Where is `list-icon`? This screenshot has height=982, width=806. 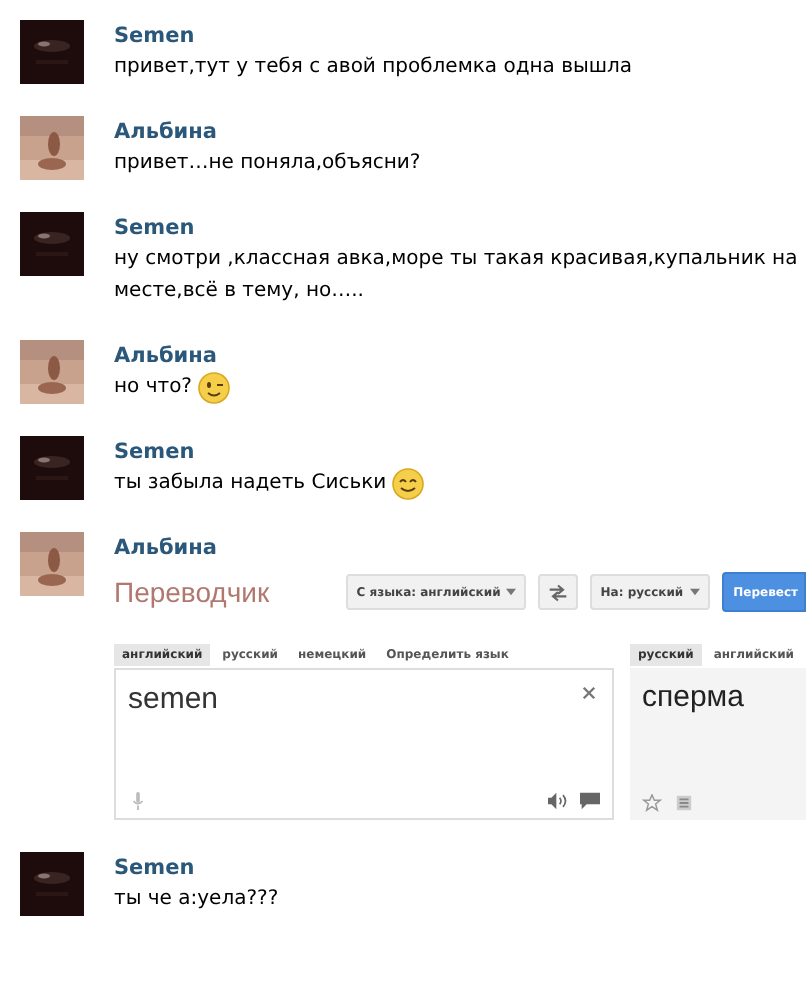
list-icon is located at coordinates (684, 803).